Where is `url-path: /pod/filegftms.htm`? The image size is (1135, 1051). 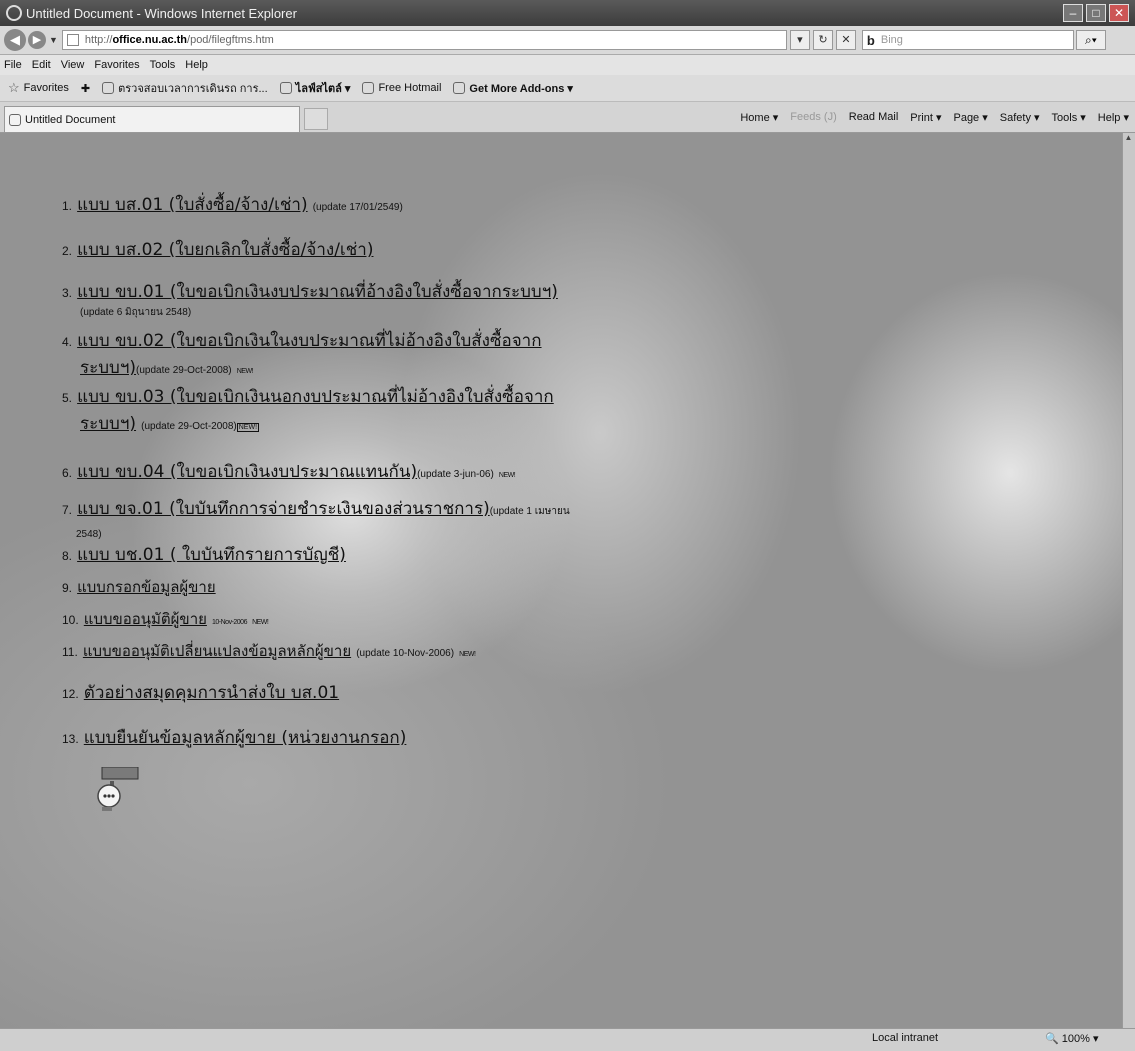 url-path: /pod/filegftms.htm is located at coordinates (230, 40).